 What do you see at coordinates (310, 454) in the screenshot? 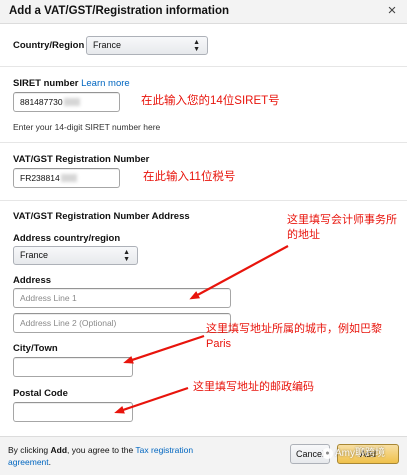
I see `cancel-button: Cancel` at bounding box center [310, 454].